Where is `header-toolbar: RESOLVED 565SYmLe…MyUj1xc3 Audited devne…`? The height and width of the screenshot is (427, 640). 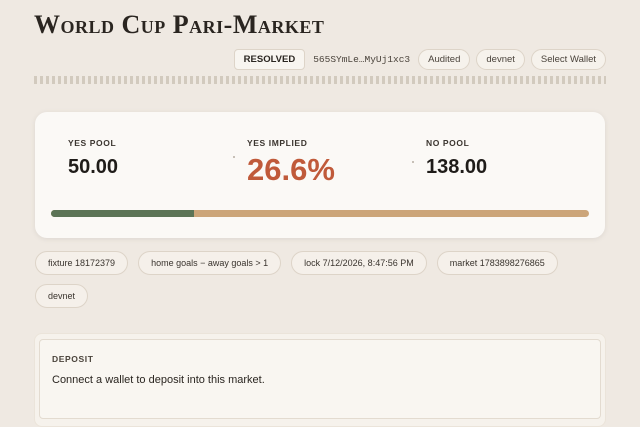
header-toolbar: RESOLVED 565SYmLe…MyUj1xc3 Audited devne… is located at coordinates (419, 59).